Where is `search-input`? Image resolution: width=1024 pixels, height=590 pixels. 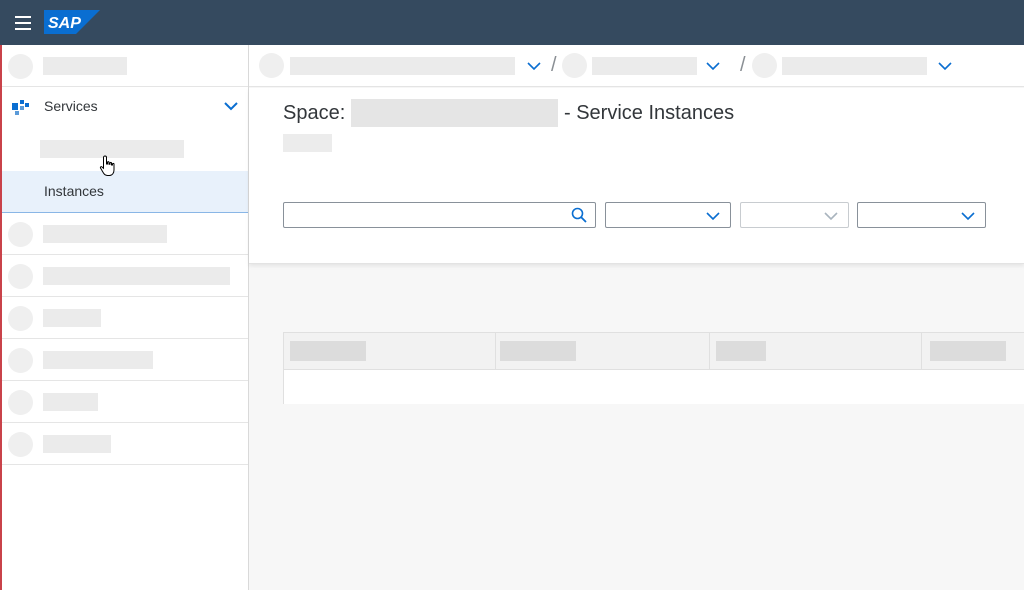
search-input is located at coordinates (439, 215).